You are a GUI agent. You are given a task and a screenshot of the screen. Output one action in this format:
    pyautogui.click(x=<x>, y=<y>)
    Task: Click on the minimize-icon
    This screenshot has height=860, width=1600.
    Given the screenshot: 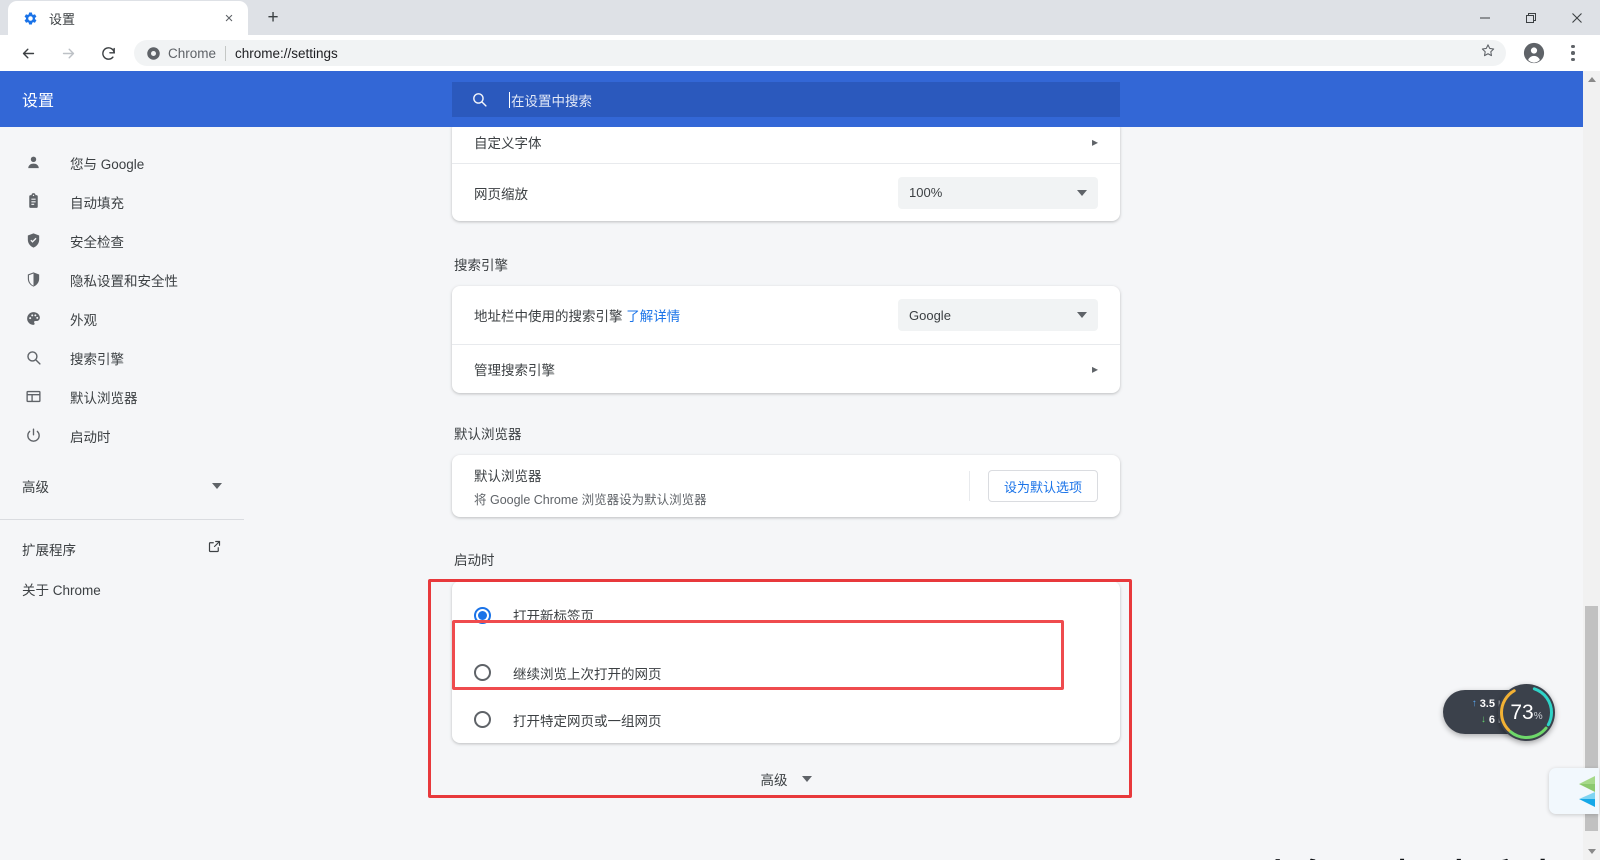 What is the action you would take?
    pyautogui.click(x=1485, y=17)
    